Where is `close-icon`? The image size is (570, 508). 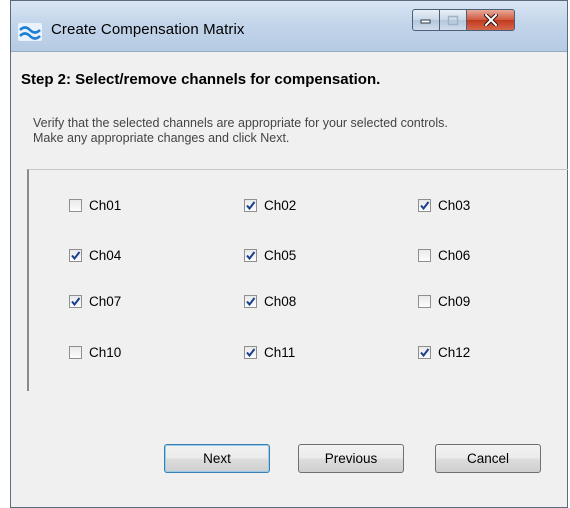 close-icon is located at coordinates (490, 20).